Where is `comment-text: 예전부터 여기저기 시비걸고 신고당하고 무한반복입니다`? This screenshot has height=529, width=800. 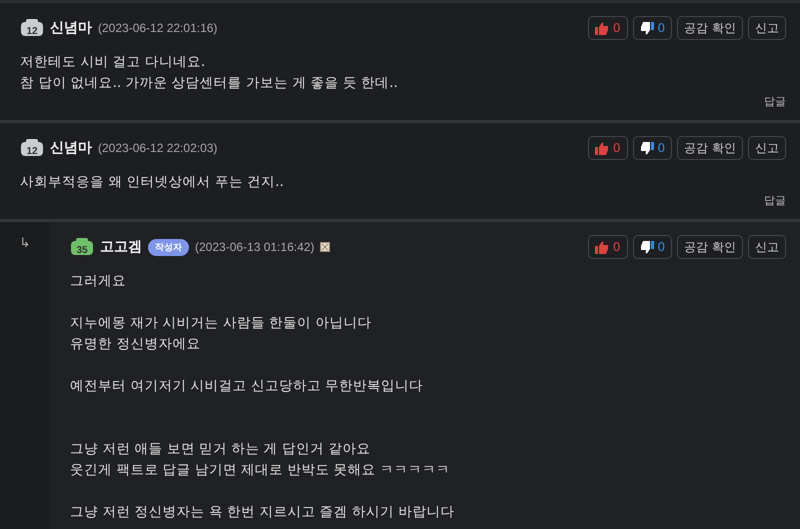 comment-text: 예전부터 여기저기 시비걸고 신고당하고 무한반복입니다 is located at coordinates (247, 386).